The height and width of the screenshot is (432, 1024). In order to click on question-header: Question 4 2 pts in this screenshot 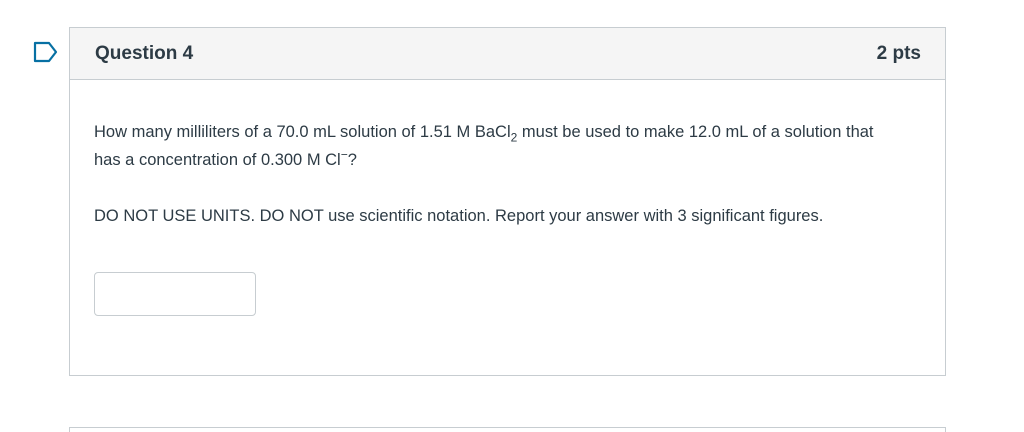, I will do `click(507, 54)`.